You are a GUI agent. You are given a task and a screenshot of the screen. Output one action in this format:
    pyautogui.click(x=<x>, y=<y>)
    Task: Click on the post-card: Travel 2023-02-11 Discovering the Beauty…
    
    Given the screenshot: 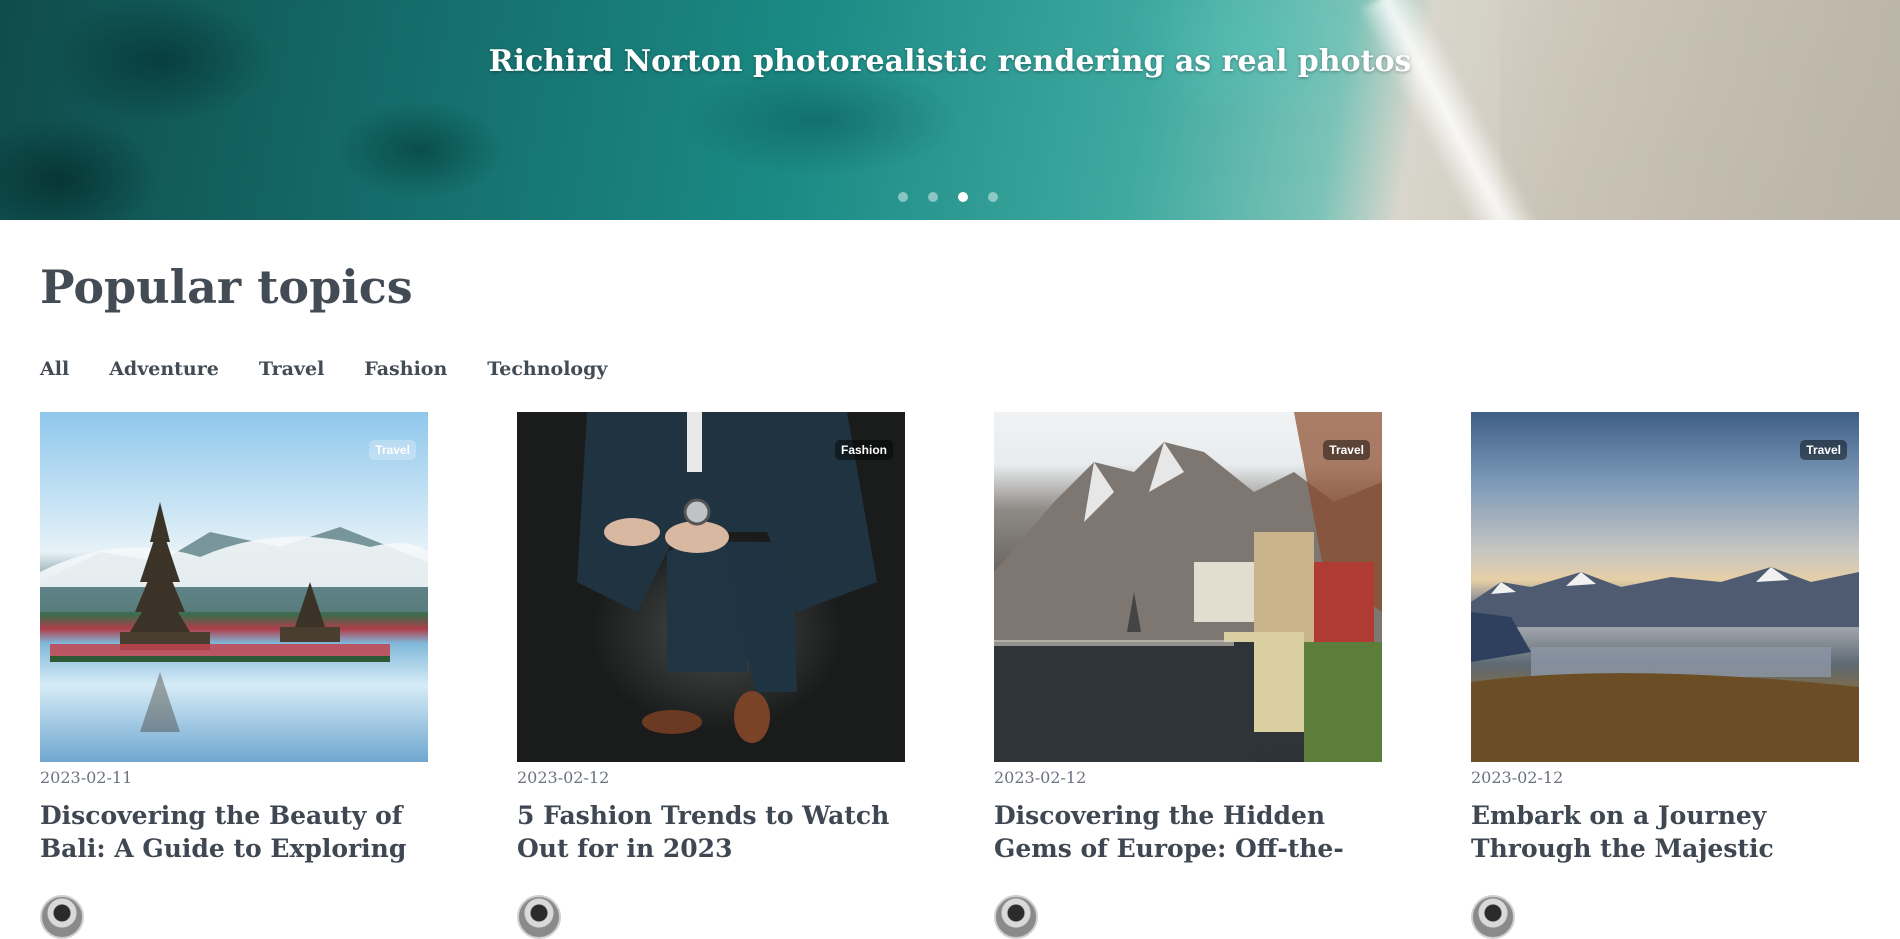 What is the action you would take?
    pyautogui.click(x=234, y=675)
    